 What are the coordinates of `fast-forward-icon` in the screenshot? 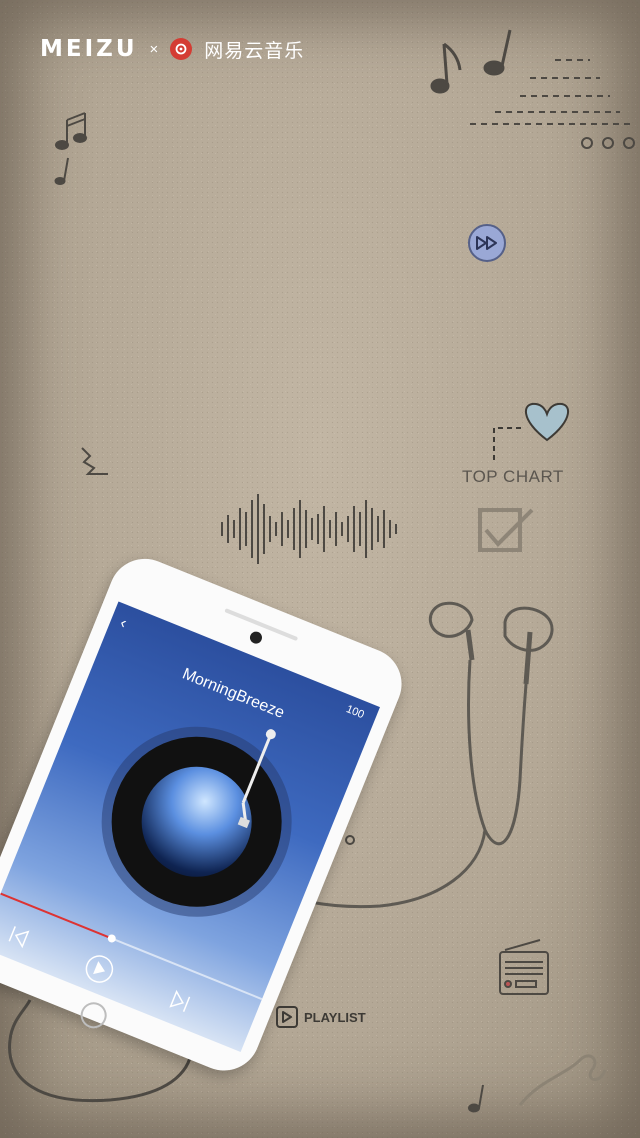 It's located at (486, 243).